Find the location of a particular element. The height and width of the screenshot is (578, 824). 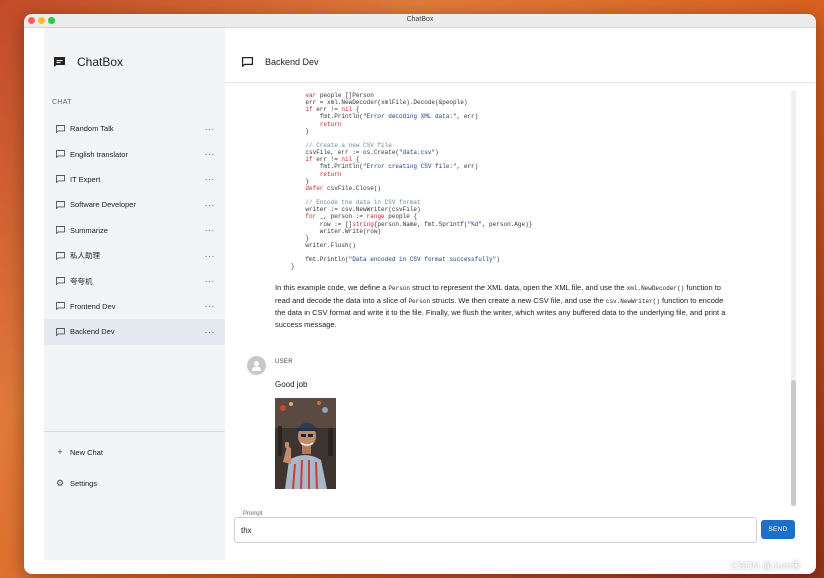

chat-header: Backend Dev is located at coordinates (520, 55).